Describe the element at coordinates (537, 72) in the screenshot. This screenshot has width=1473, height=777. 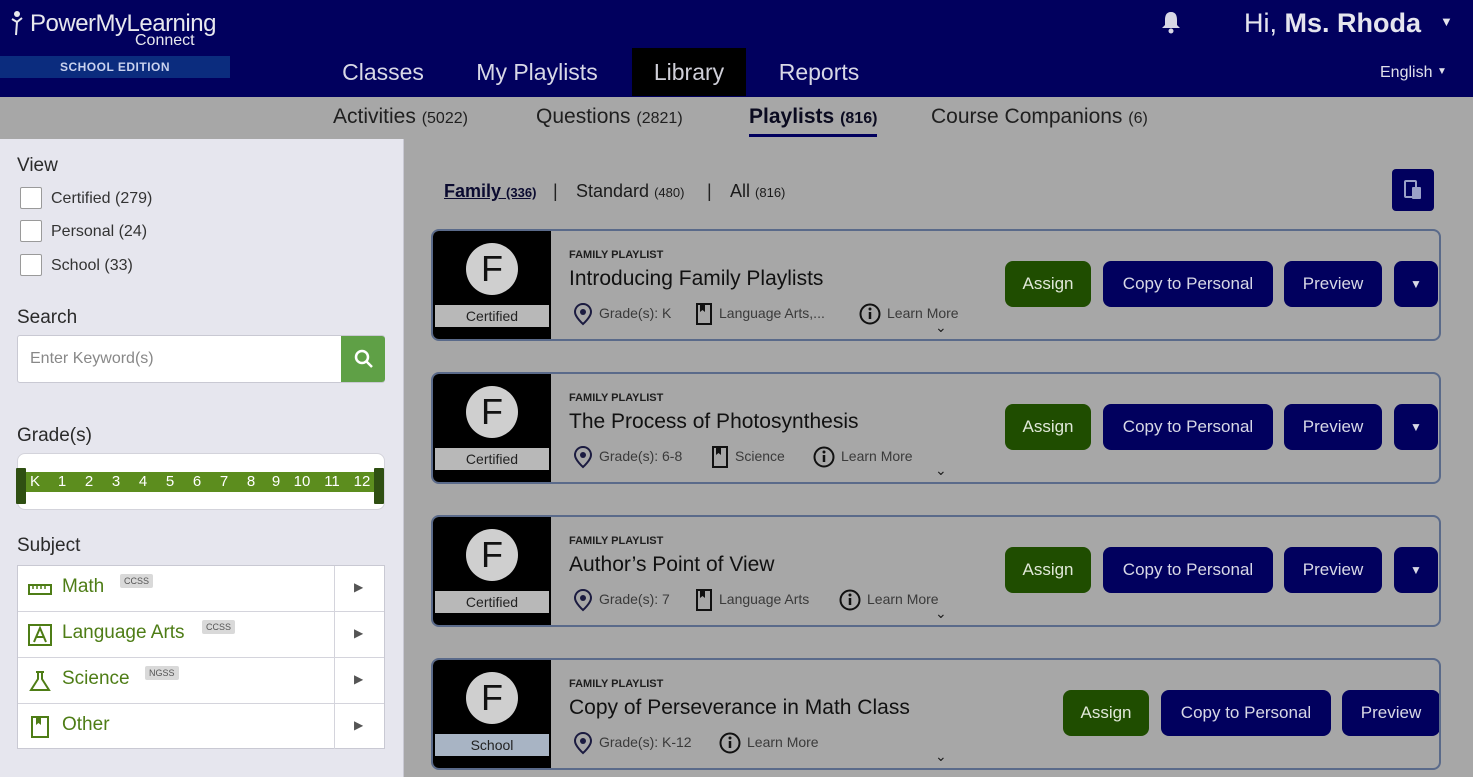
I see `nav-my-playlists: My Playlists` at that location.